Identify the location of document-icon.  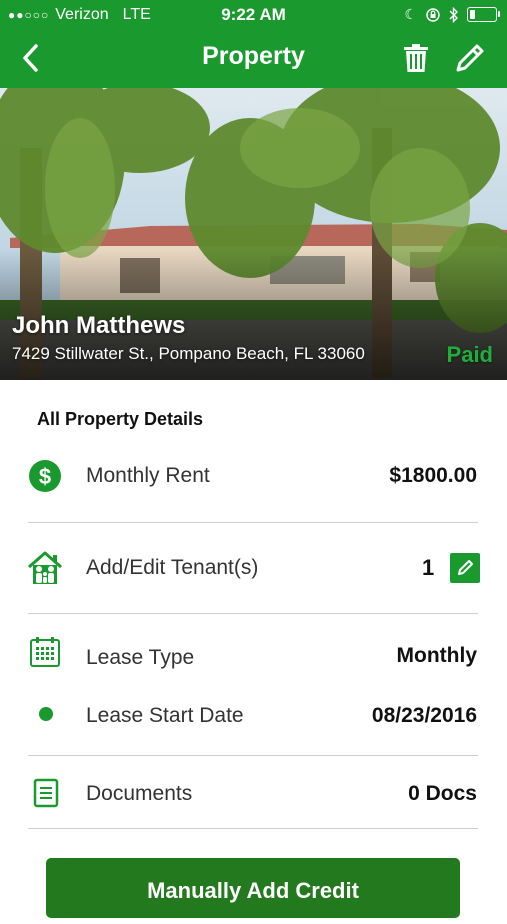
(46, 793).